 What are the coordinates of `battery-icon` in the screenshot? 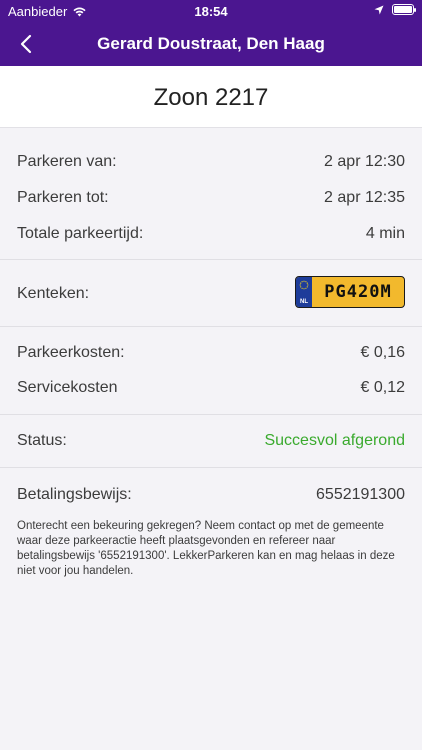 It's located at (404, 9).